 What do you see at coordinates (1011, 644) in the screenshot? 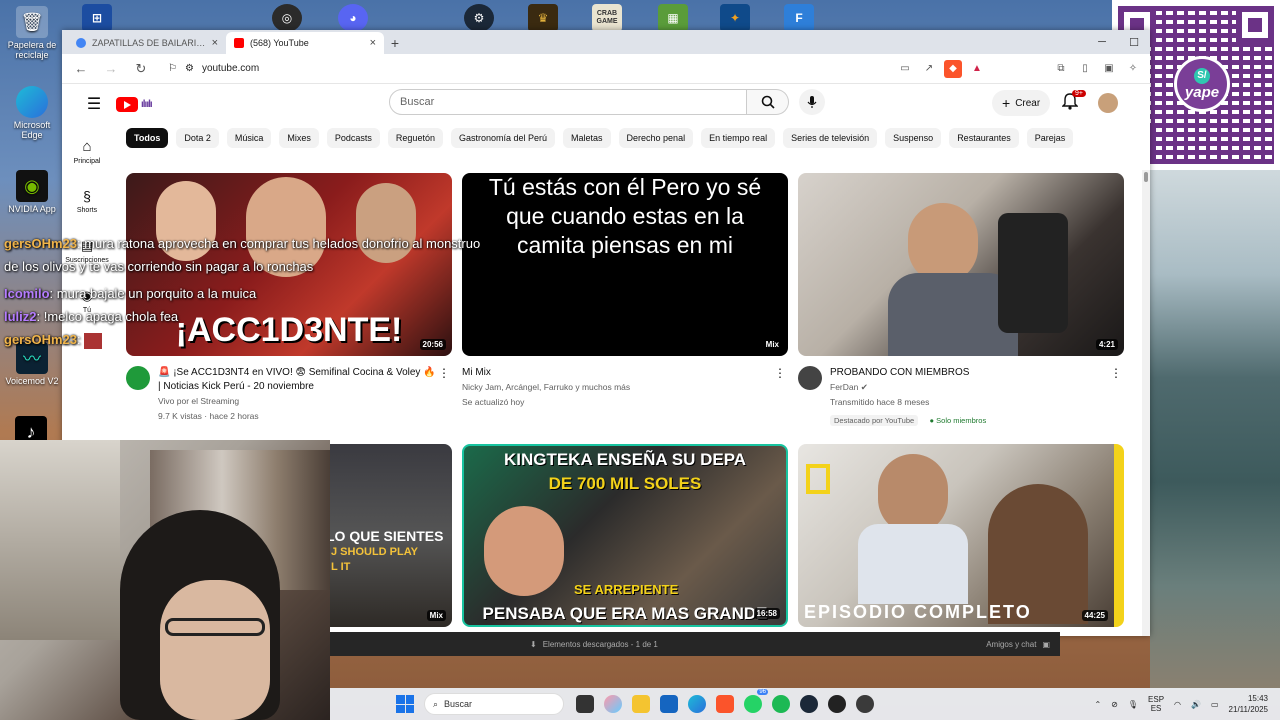
I see `friends-chat-label: Amigos y chat` at bounding box center [1011, 644].